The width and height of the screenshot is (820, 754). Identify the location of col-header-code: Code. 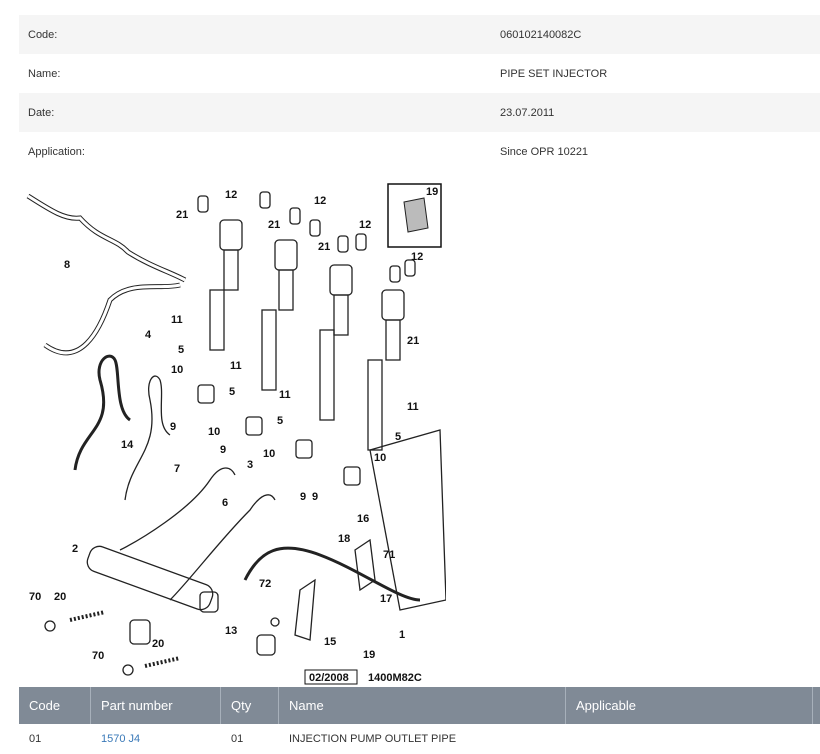
(55, 705).